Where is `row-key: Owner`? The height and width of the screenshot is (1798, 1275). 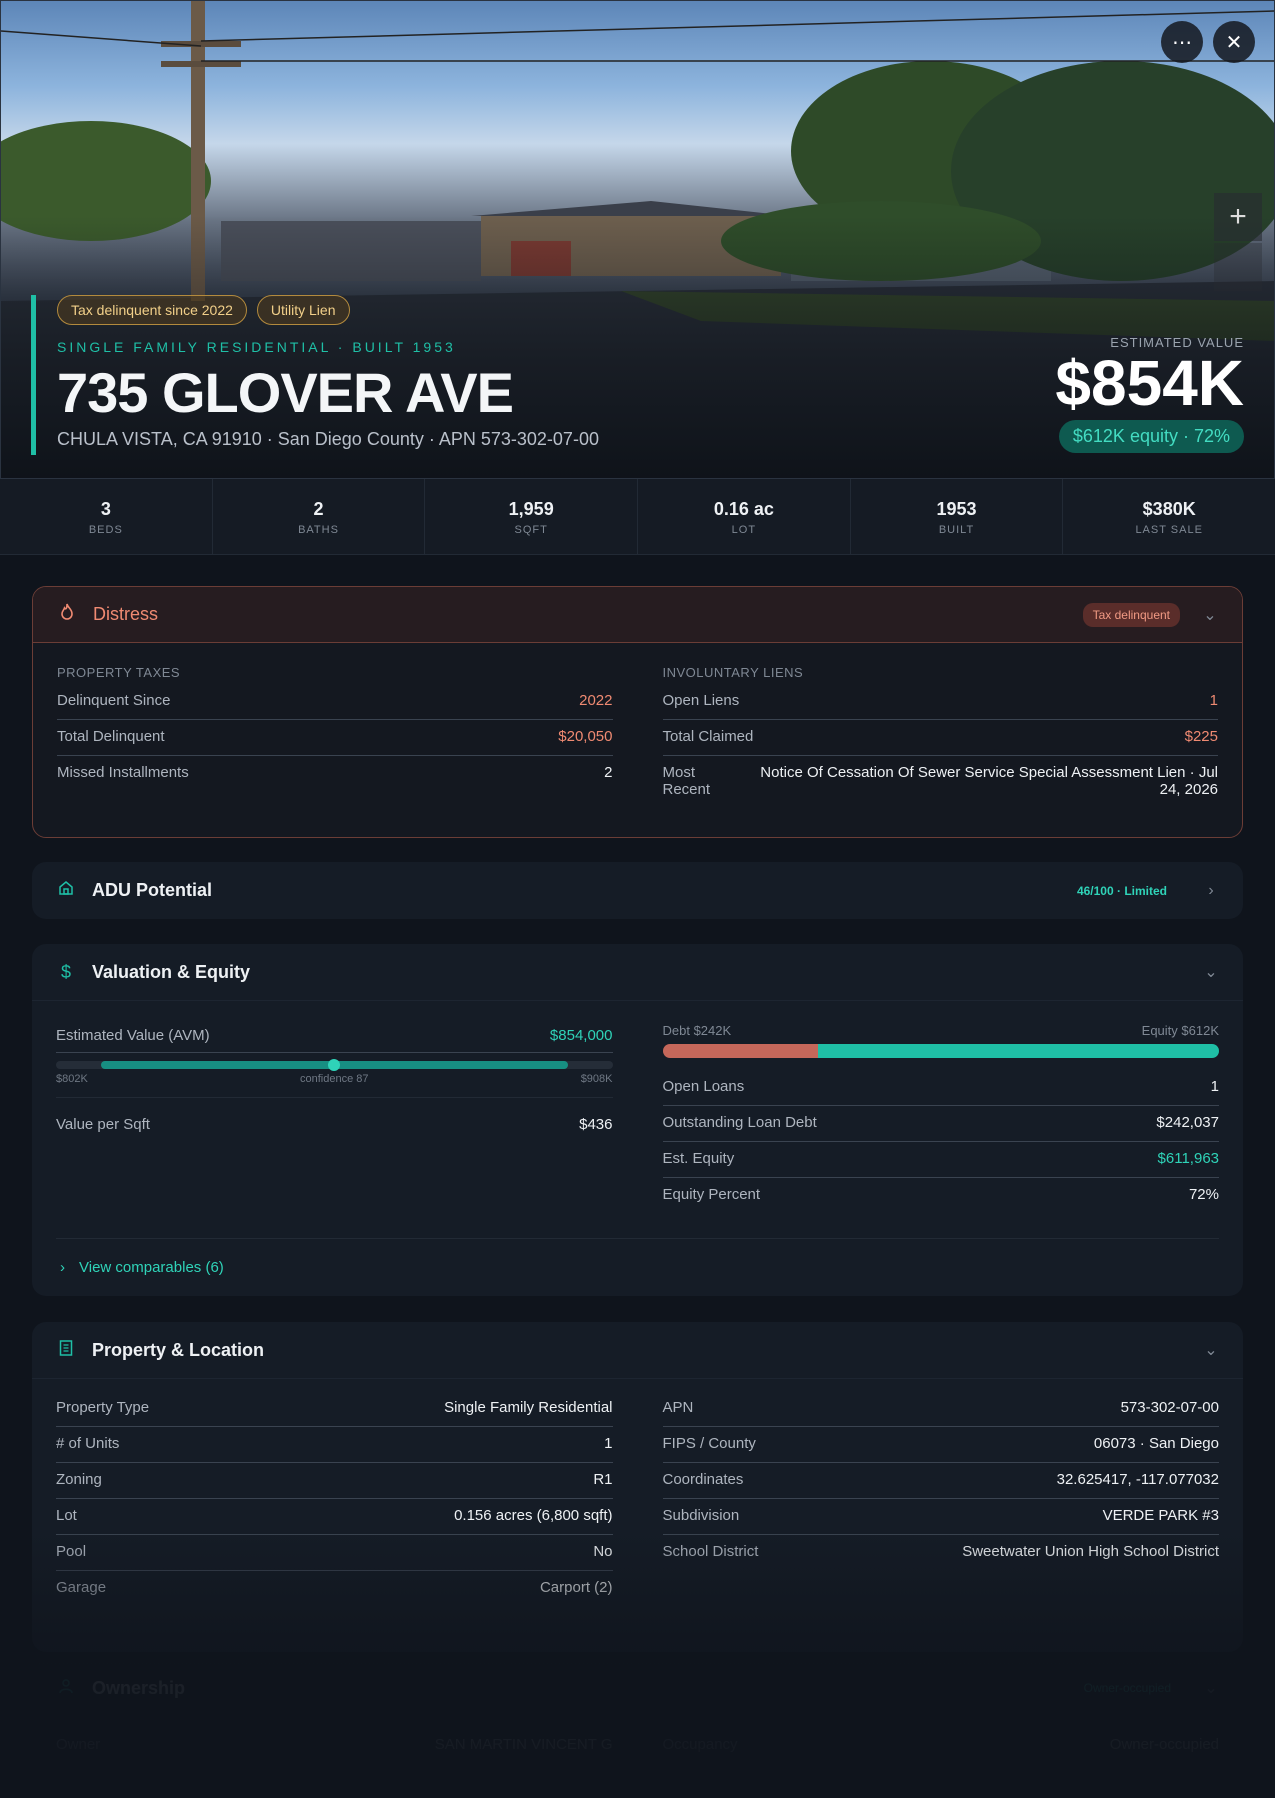 row-key: Owner is located at coordinates (78, 1744).